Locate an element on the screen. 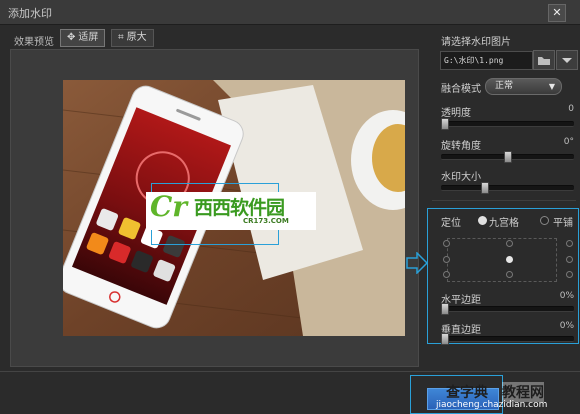 Image resolution: width=580 pixels, height=414 pixels. highlight-arrow-icon is located at coordinates (417, 263).